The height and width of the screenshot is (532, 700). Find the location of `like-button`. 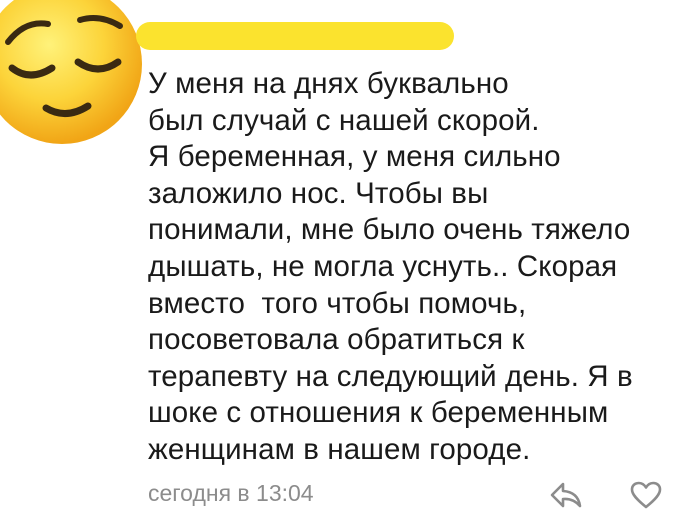

like-button is located at coordinates (646, 495).